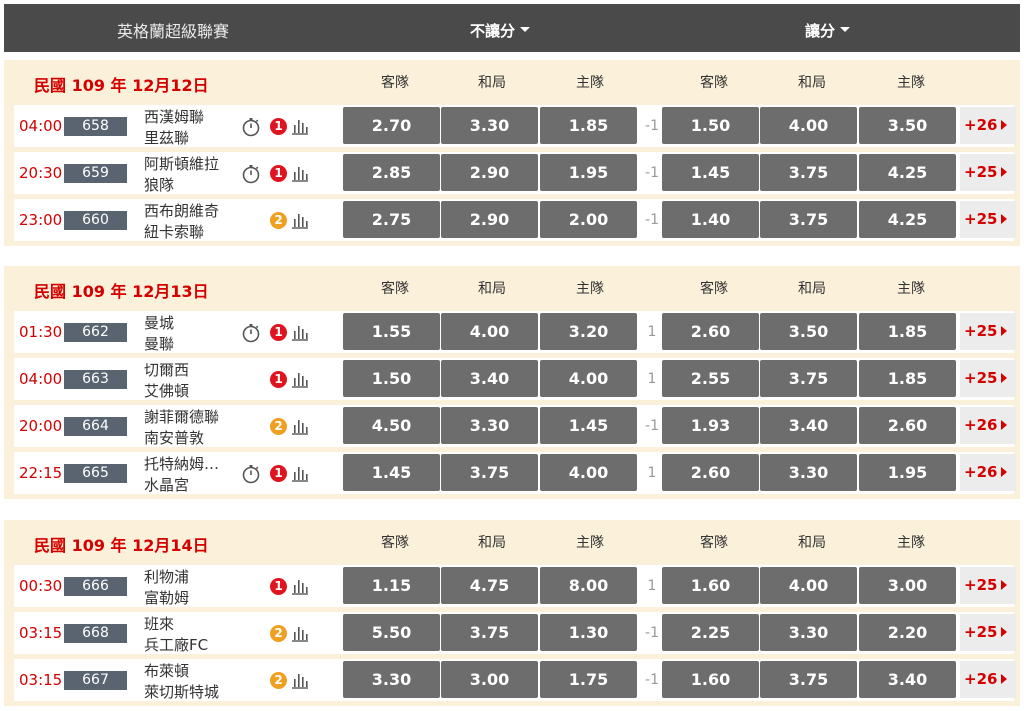  What do you see at coordinates (588, 679) in the screenshot?
I see `odds-button: 1.75` at bounding box center [588, 679].